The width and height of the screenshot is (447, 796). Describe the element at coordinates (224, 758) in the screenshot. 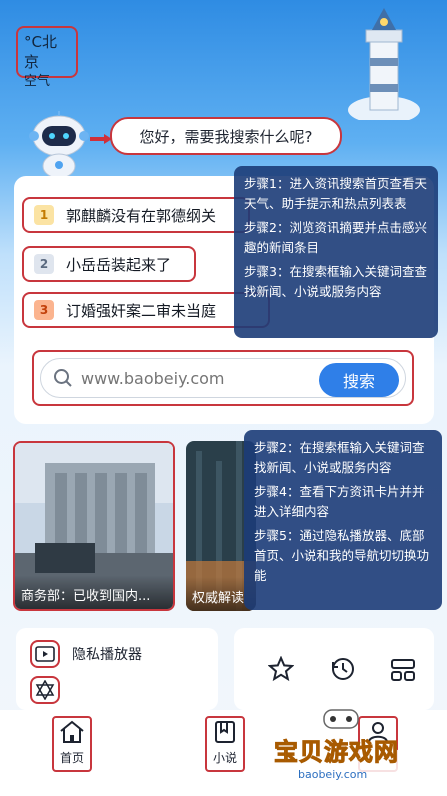

I see `nav-novel-label: 小说` at that location.